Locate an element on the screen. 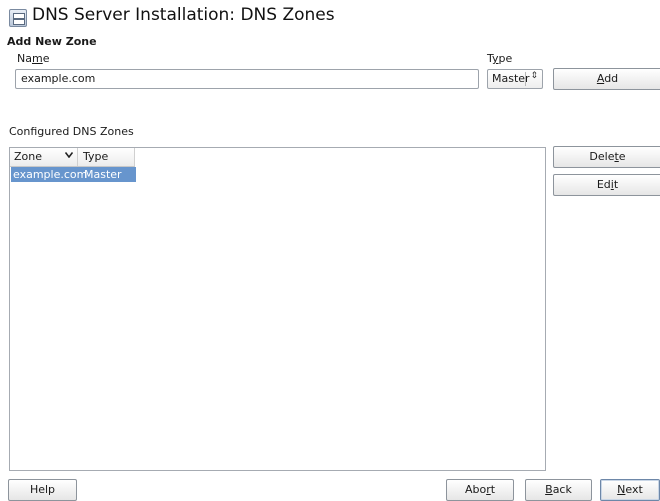 This screenshot has width=660, height=501. back-button: Back is located at coordinates (558, 490).